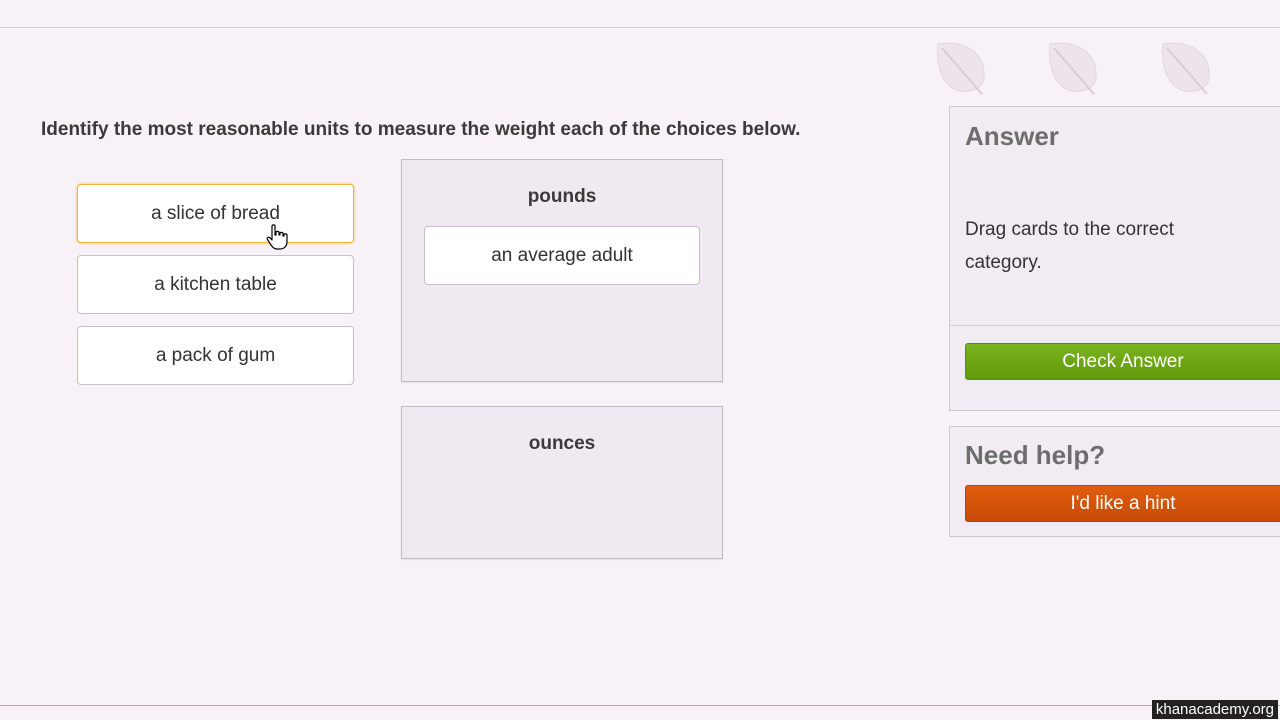  I want to click on bottom-divider, so click(640, 705).